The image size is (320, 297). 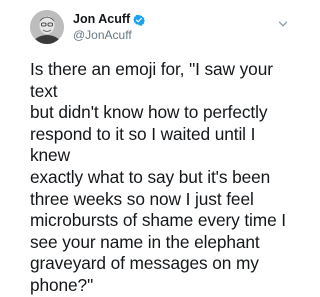 What do you see at coordinates (139, 19) in the screenshot?
I see `verified-badge-icon` at bounding box center [139, 19].